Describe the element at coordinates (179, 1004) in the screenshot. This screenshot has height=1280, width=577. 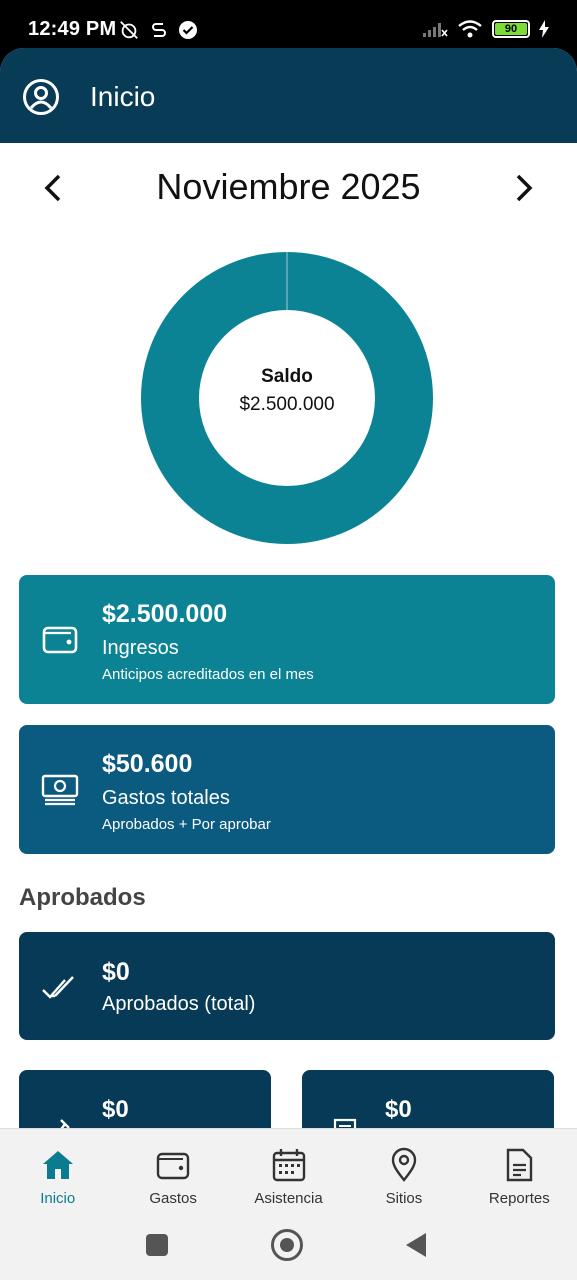
I see `approved-total-label: Aprobados (total)` at that location.